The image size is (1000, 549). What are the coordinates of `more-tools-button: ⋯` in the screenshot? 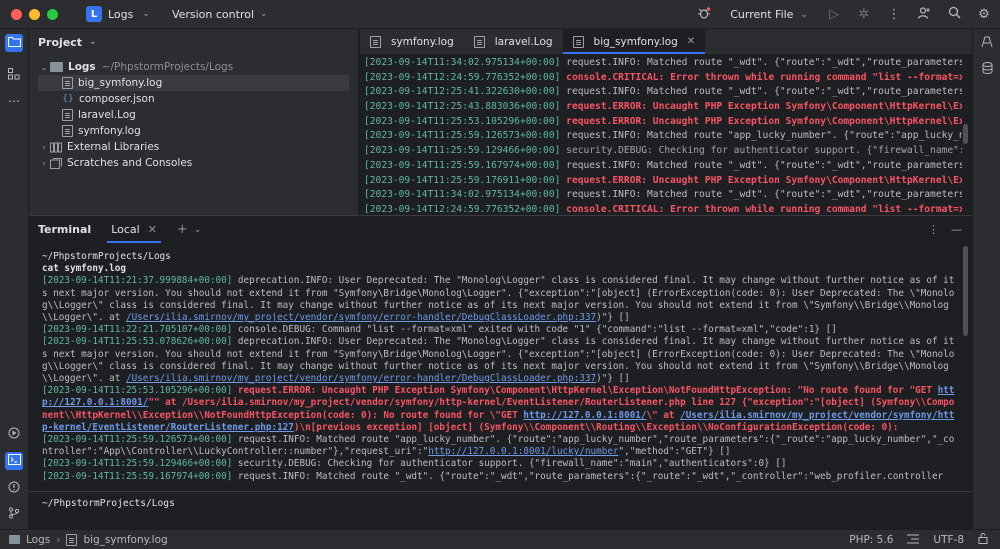 It's located at (14, 101).